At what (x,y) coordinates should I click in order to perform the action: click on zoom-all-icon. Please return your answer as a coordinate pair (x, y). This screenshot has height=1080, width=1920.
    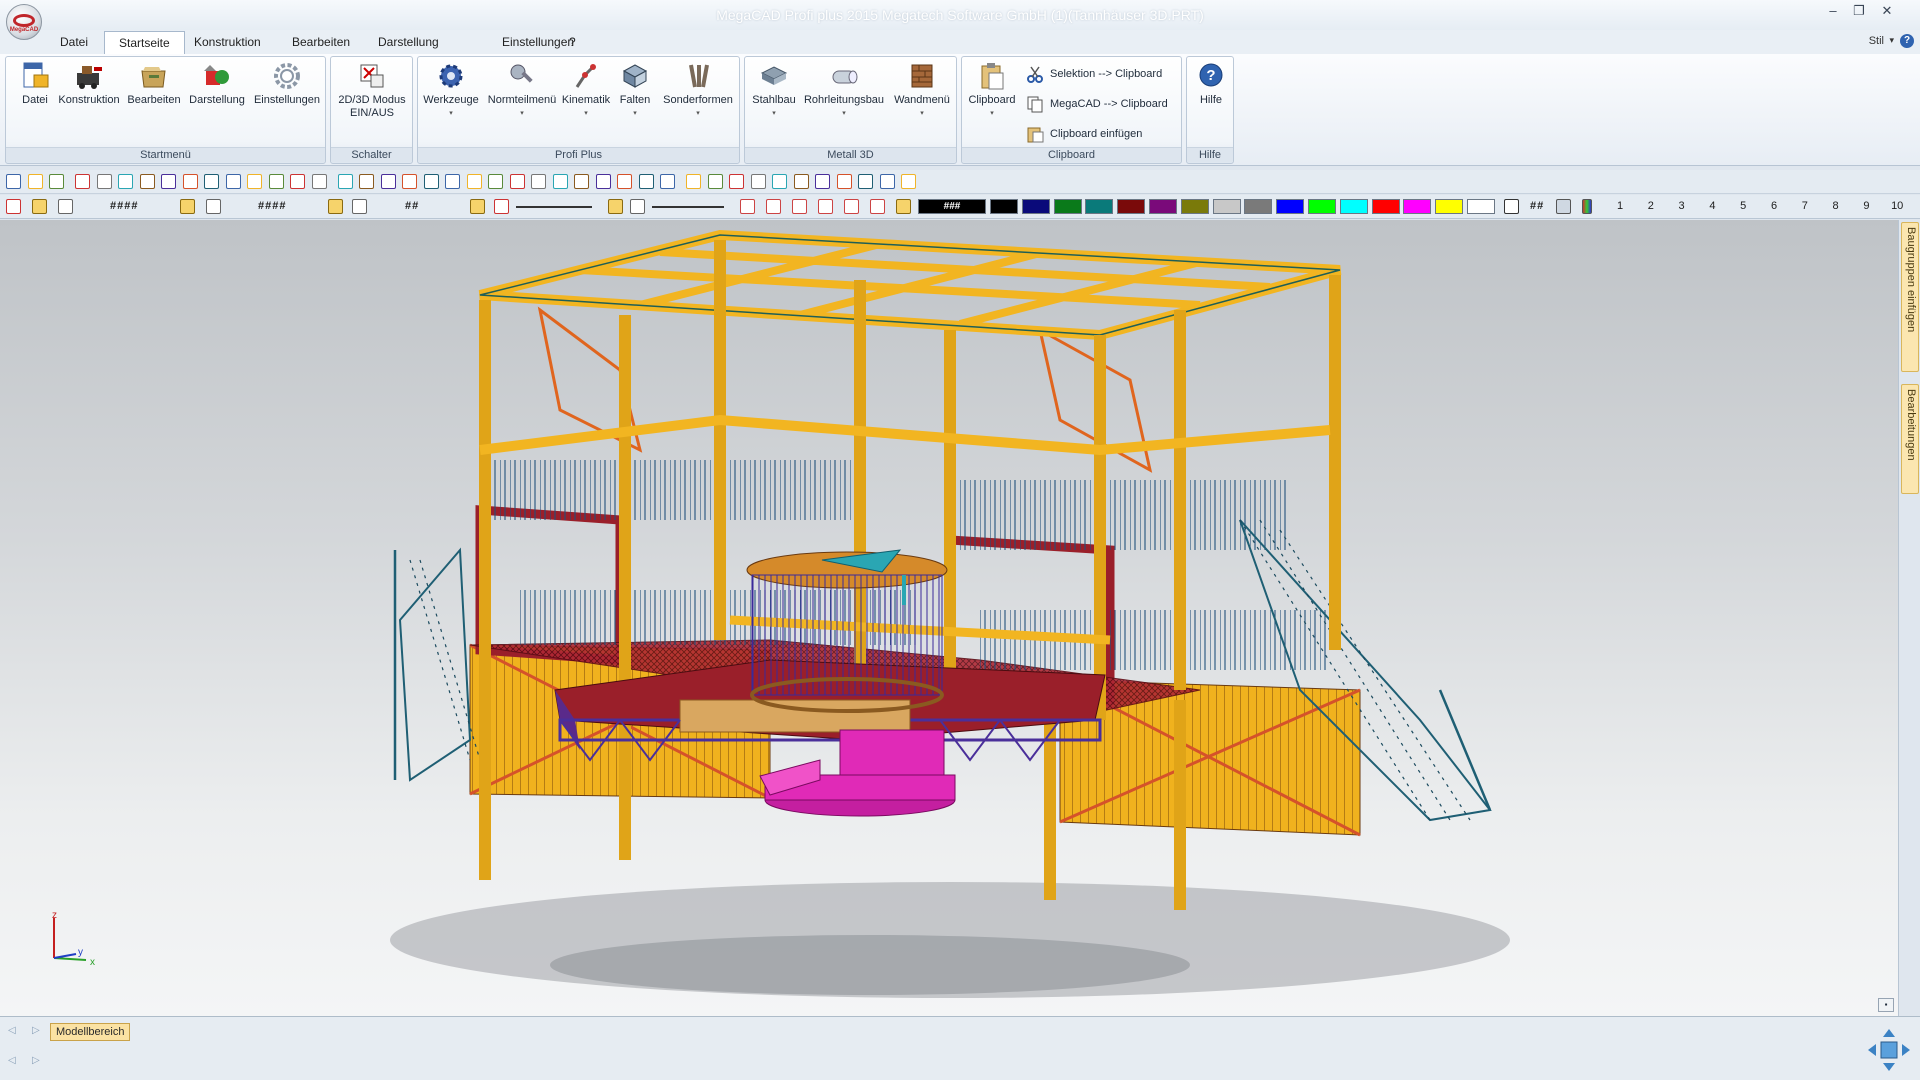
    Looking at the image, I should click on (825, 206).